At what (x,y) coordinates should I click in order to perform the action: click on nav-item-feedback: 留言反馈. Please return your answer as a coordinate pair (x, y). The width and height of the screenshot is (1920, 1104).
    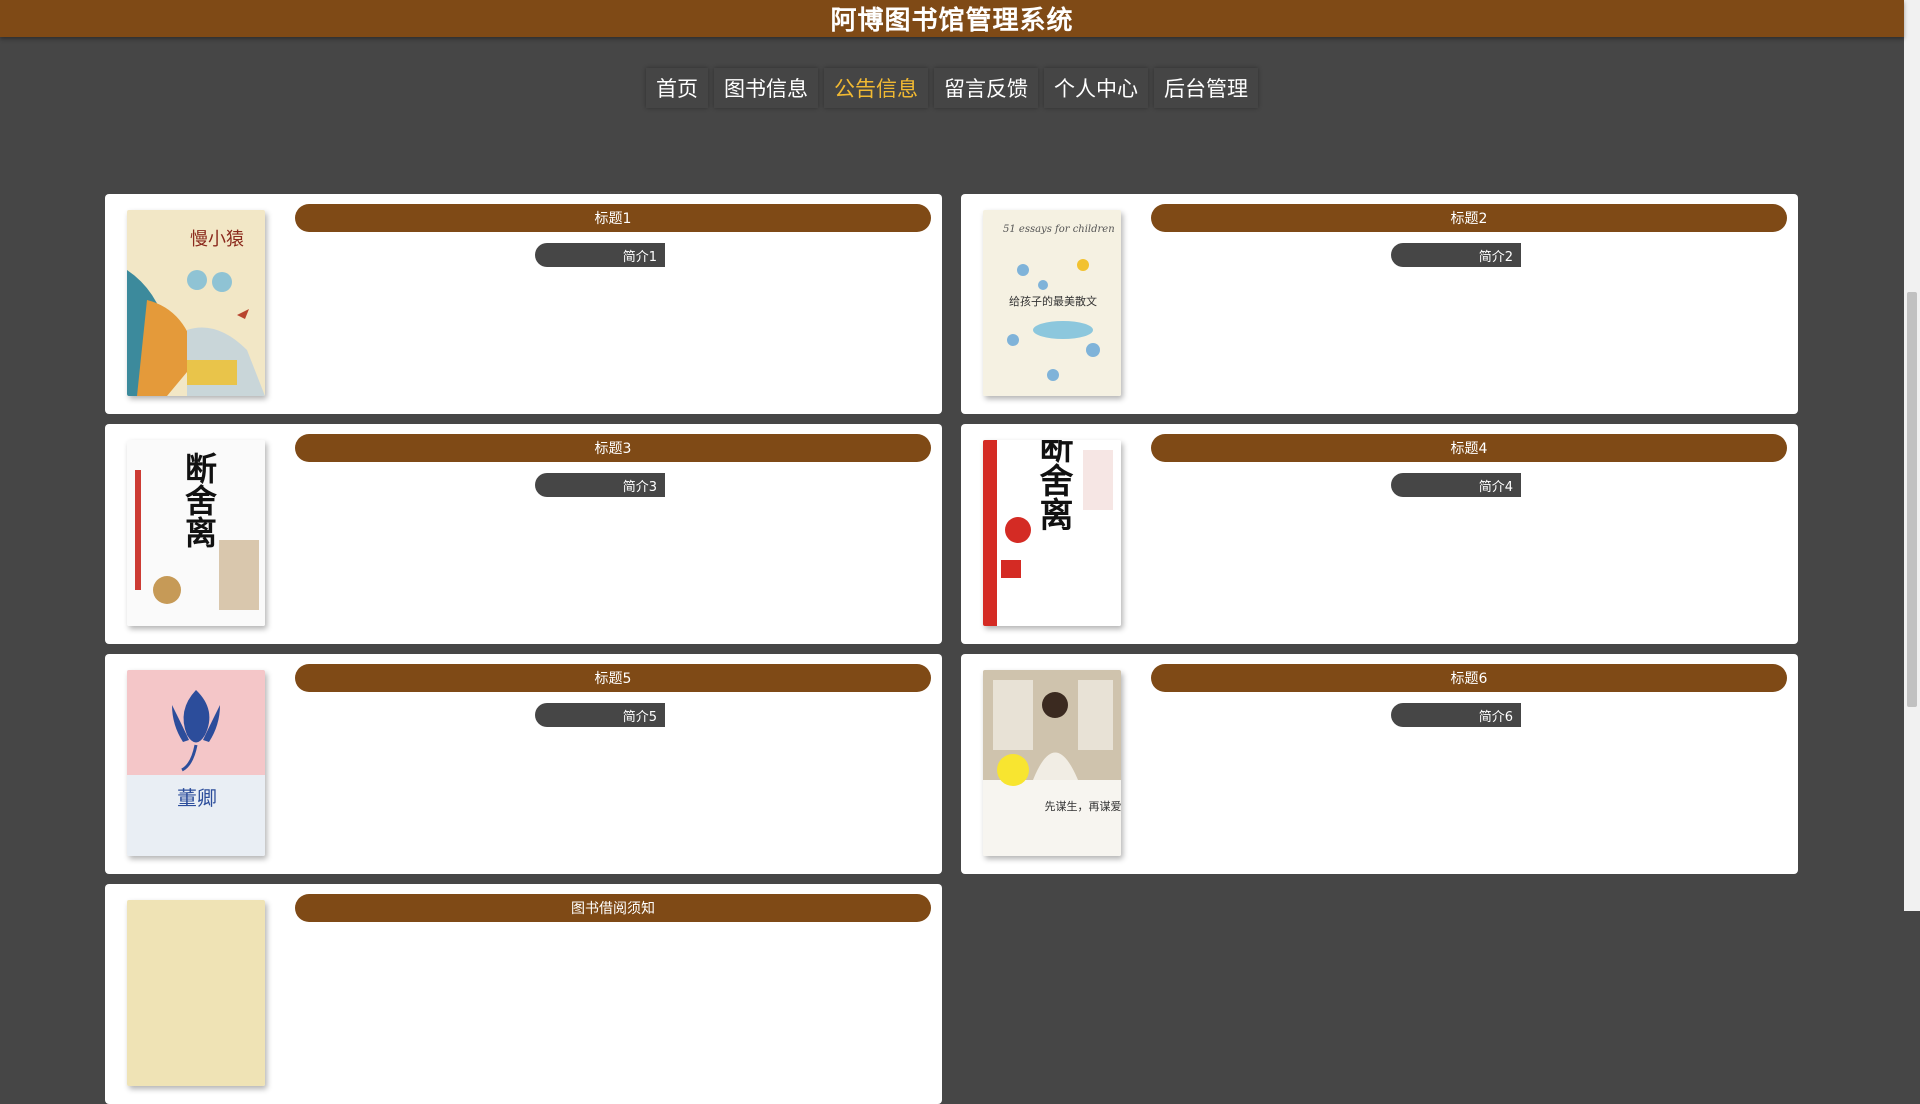
    Looking at the image, I should click on (986, 88).